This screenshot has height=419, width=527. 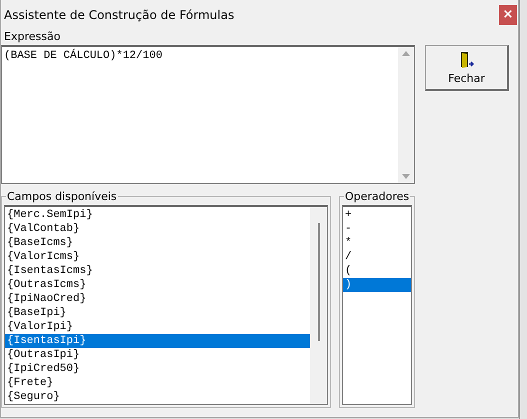 What do you see at coordinates (377, 229) in the screenshot?
I see `operator-item: -` at bounding box center [377, 229].